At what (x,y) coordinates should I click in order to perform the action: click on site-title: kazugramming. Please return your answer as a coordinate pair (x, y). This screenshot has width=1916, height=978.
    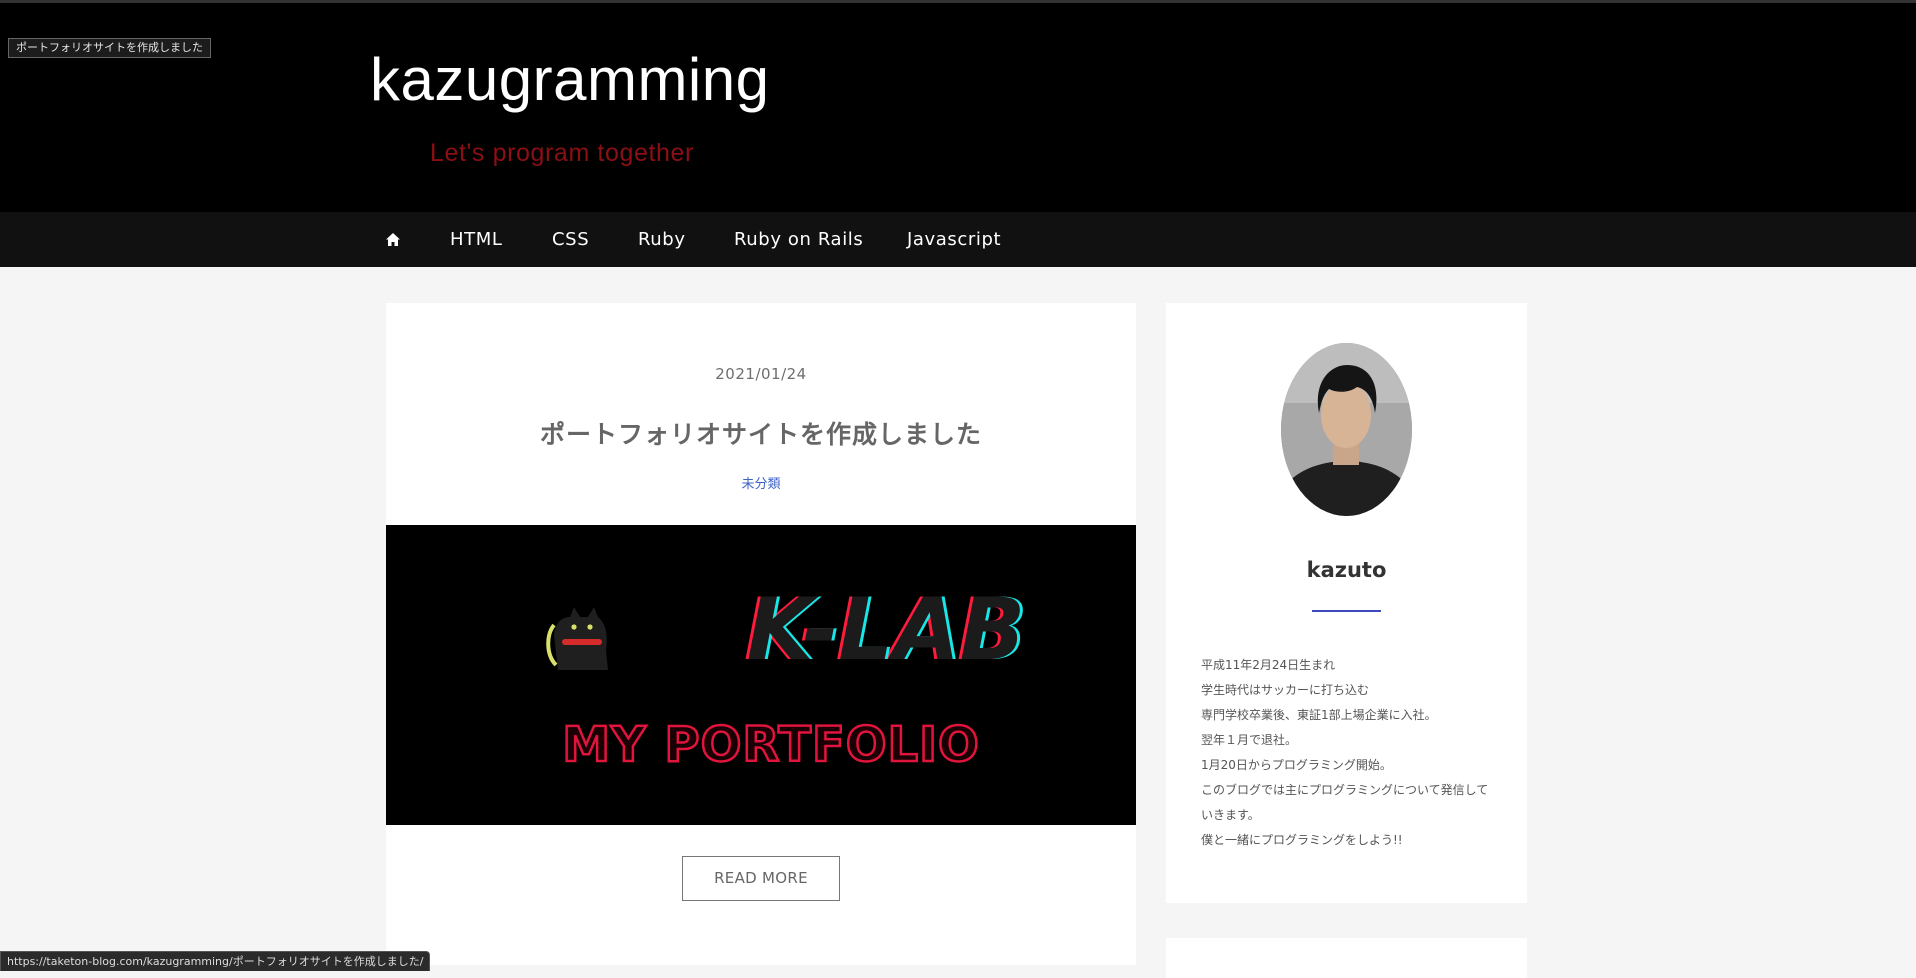
    Looking at the image, I should click on (570, 79).